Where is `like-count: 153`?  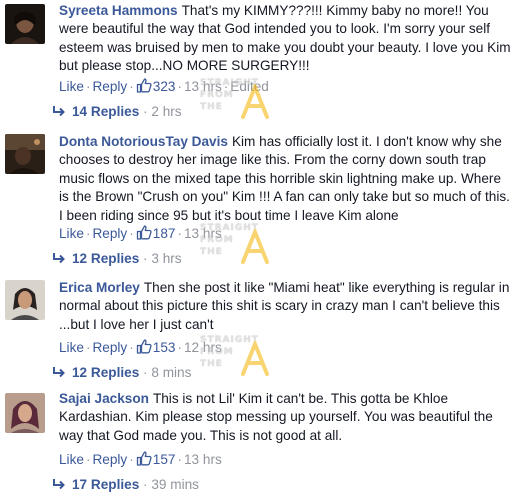
like-count: 153 is located at coordinates (155, 347).